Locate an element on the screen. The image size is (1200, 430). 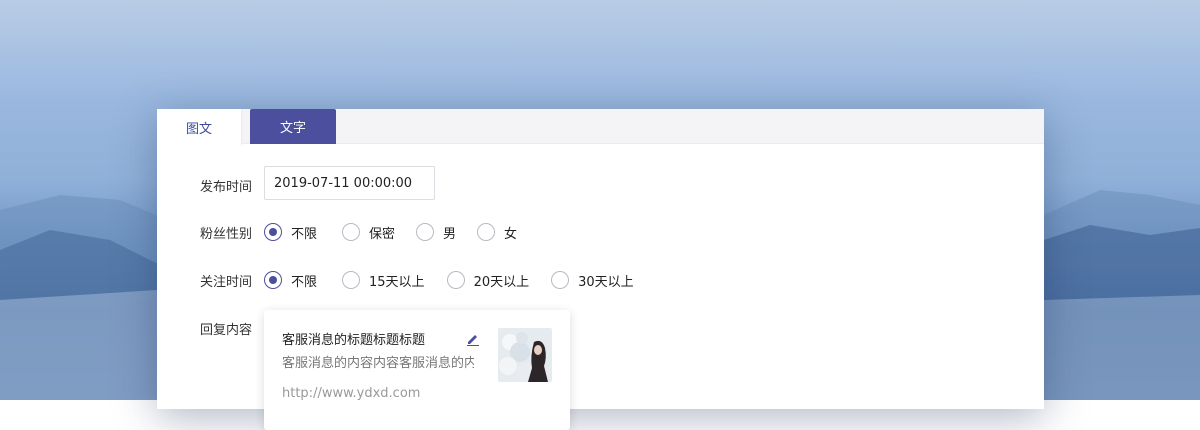
radio-follow-20-days: 20天以上 is located at coordinates (488, 280).